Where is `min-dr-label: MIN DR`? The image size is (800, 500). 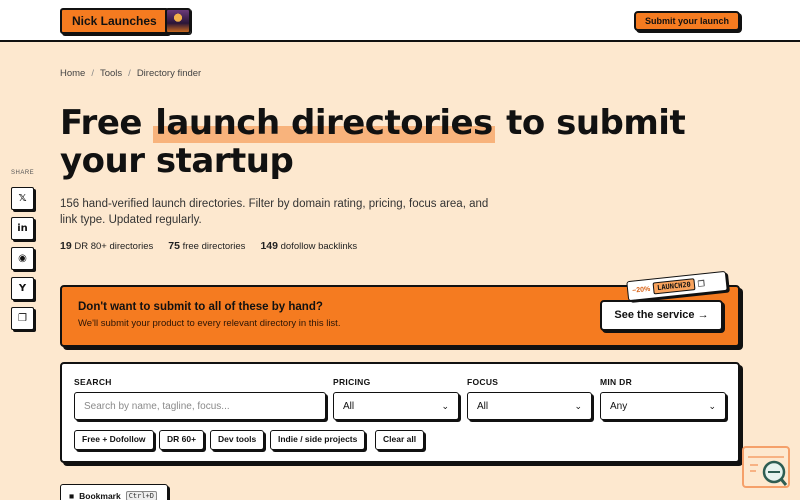
min-dr-label: MIN DR is located at coordinates (616, 382).